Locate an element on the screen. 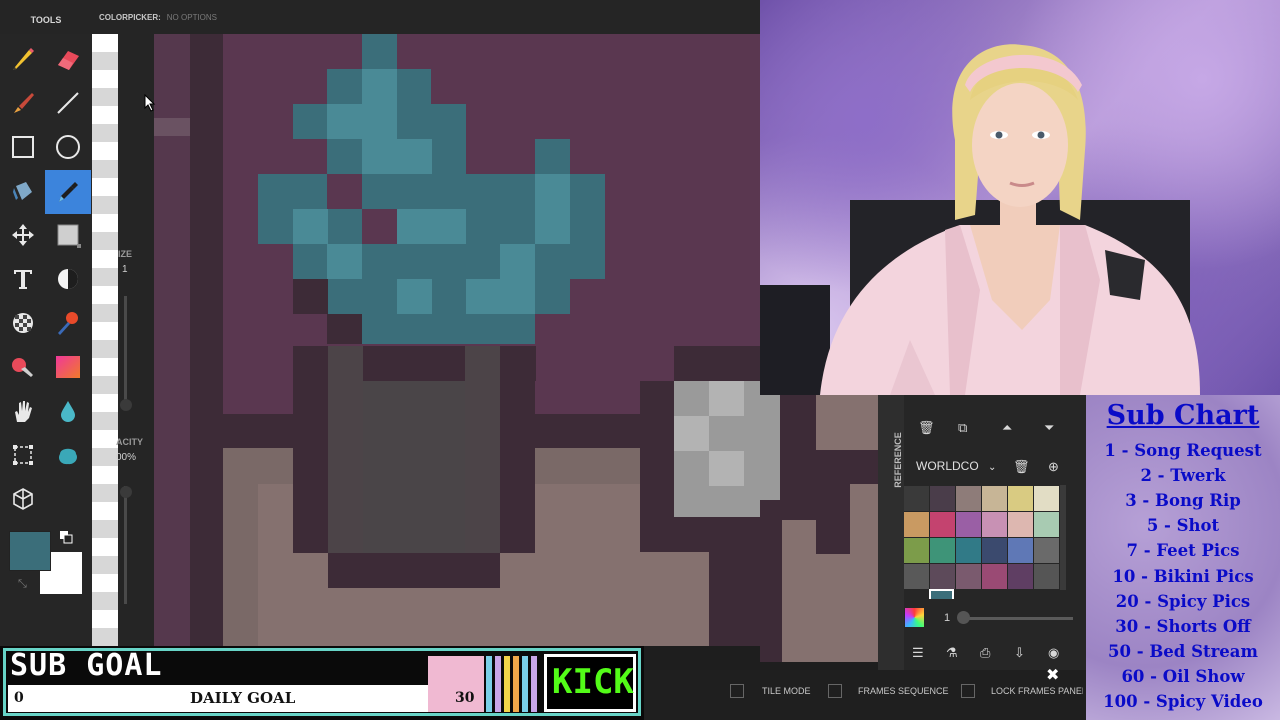 The width and height of the screenshot is (1280, 720). palette-scrollbar is located at coordinates (1063, 537).